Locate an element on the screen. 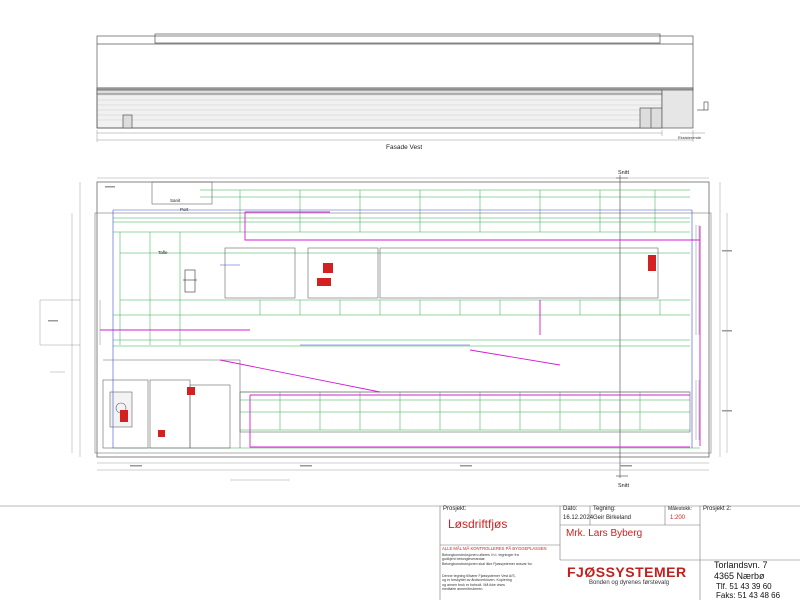 This screenshot has width=800, height=600. project-name: Løsdriftfjøs is located at coordinates (478, 524).